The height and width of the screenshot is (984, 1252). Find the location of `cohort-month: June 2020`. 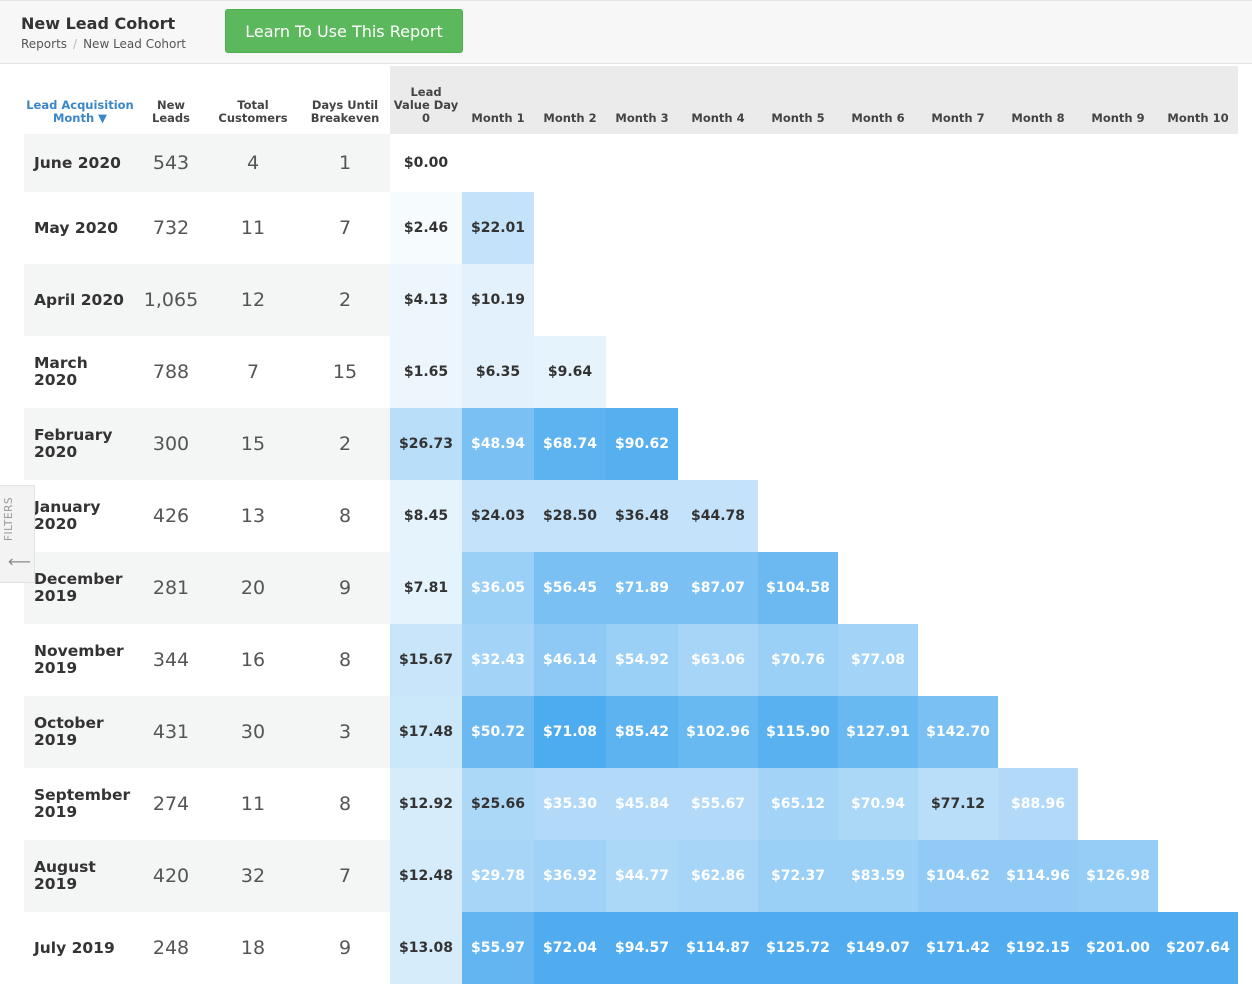

cohort-month: June 2020 is located at coordinates (80, 163).